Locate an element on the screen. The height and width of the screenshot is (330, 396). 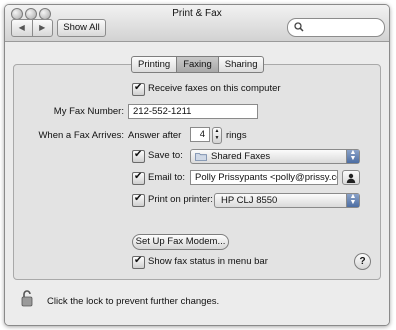
lock-button is located at coordinates (29, 298).